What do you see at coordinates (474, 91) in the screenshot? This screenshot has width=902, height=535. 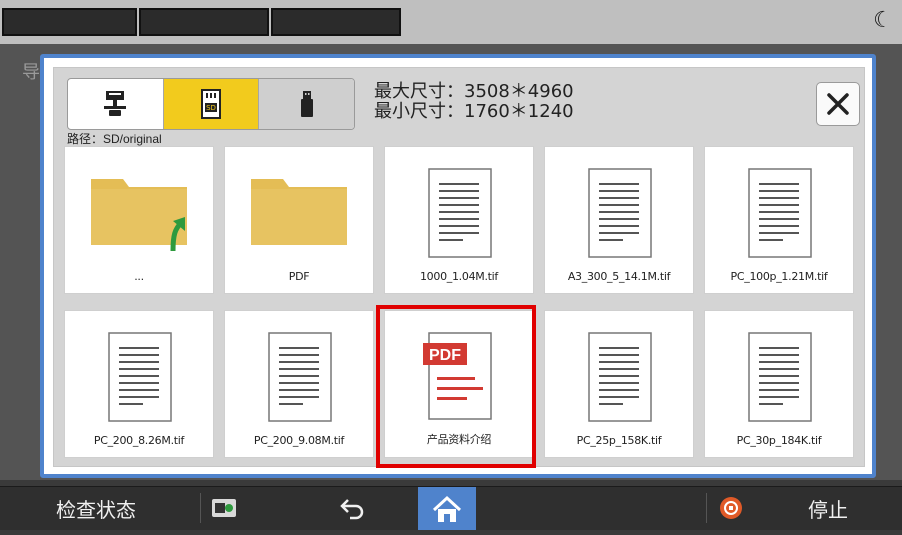 I see `max-size: 最大尺寸：3508＊4960` at bounding box center [474, 91].